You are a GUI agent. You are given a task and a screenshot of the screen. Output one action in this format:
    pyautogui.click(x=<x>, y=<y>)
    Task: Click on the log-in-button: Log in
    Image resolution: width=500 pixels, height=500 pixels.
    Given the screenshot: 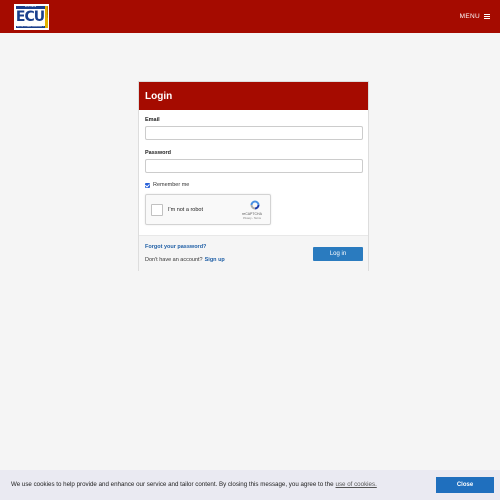 What is the action you would take?
    pyautogui.click(x=338, y=254)
    